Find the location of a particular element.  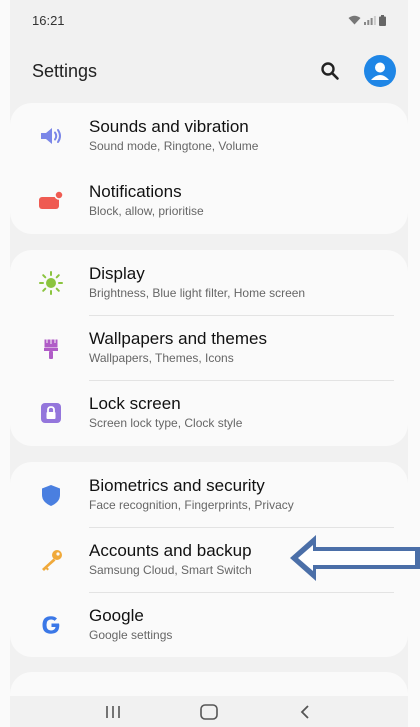

item-subtitle: Face recognition, Fingerprints, Privacy is located at coordinates (191, 505).